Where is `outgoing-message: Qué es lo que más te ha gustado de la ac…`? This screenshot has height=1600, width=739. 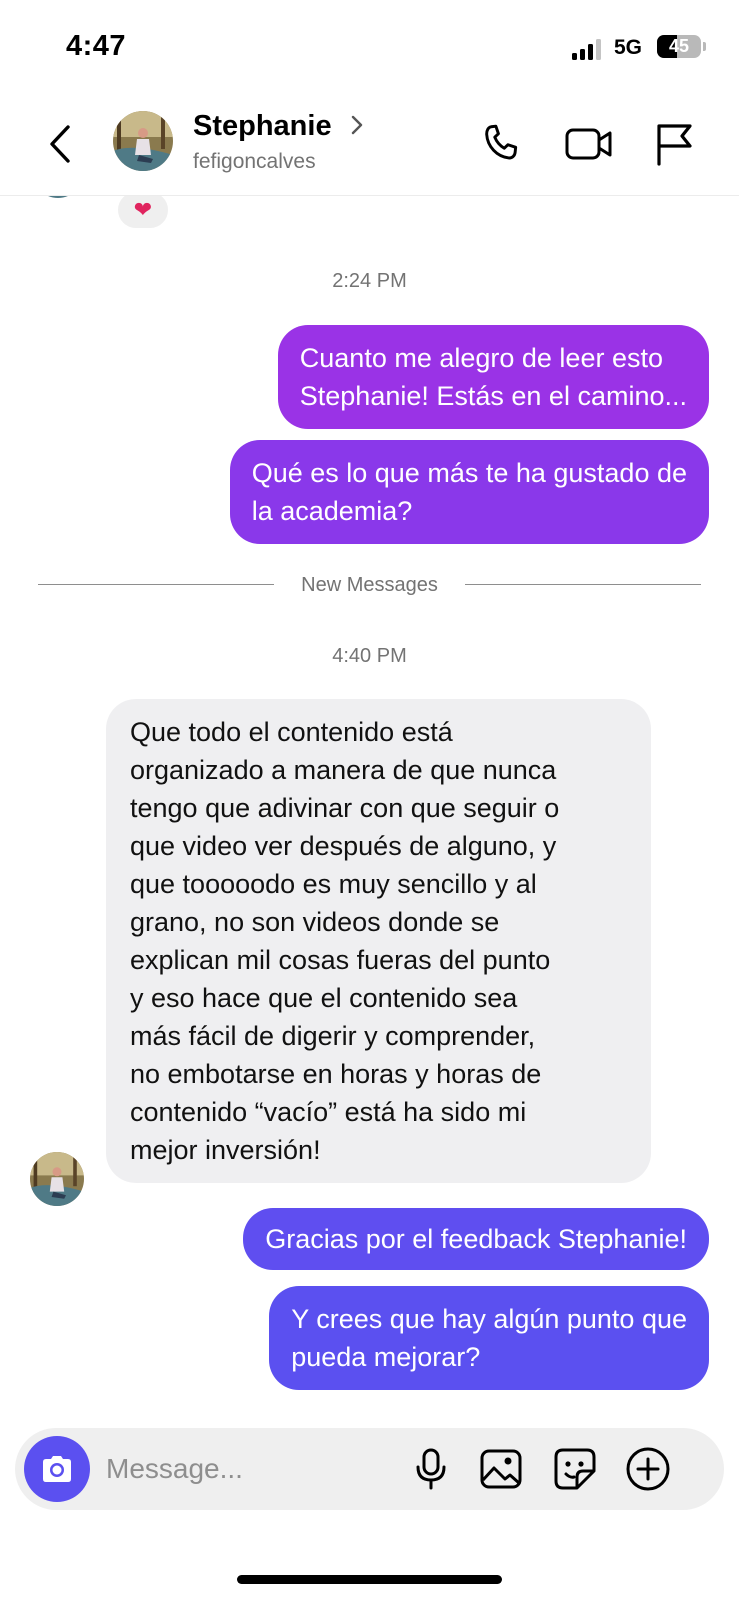 outgoing-message: Qué es lo que más te ha gustado de la ac… is located at coordinates (469, 492).